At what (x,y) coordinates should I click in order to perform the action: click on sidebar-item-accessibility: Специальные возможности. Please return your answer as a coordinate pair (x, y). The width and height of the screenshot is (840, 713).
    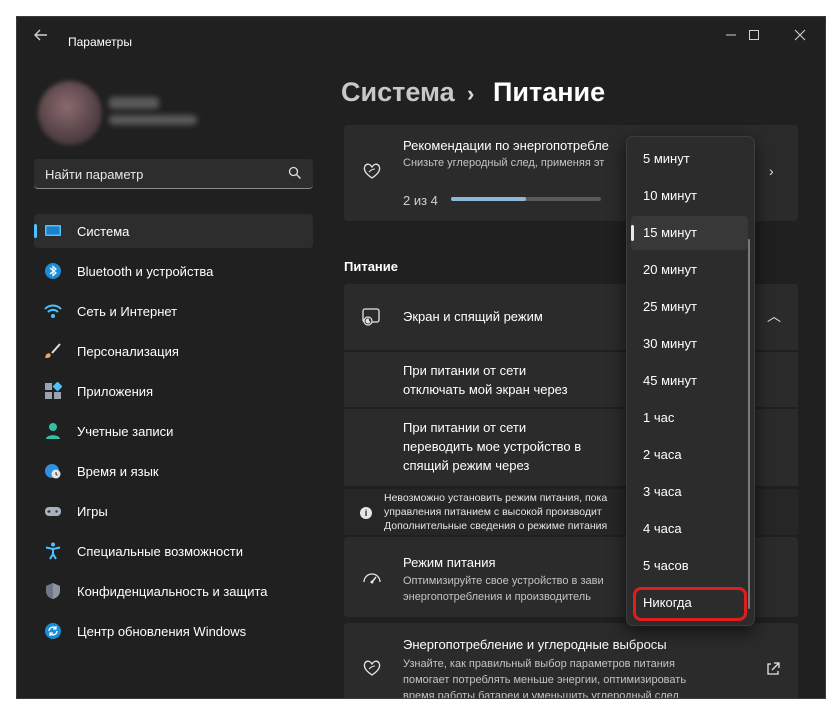
    Looking at the image, I should click on (173, 551).